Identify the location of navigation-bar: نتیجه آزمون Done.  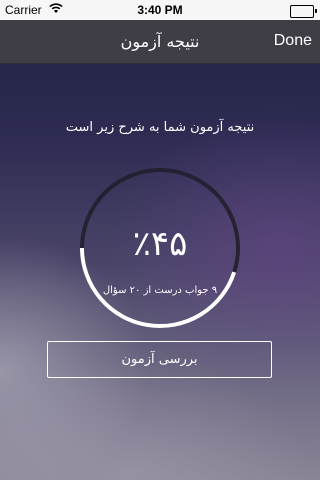
(160, 42).